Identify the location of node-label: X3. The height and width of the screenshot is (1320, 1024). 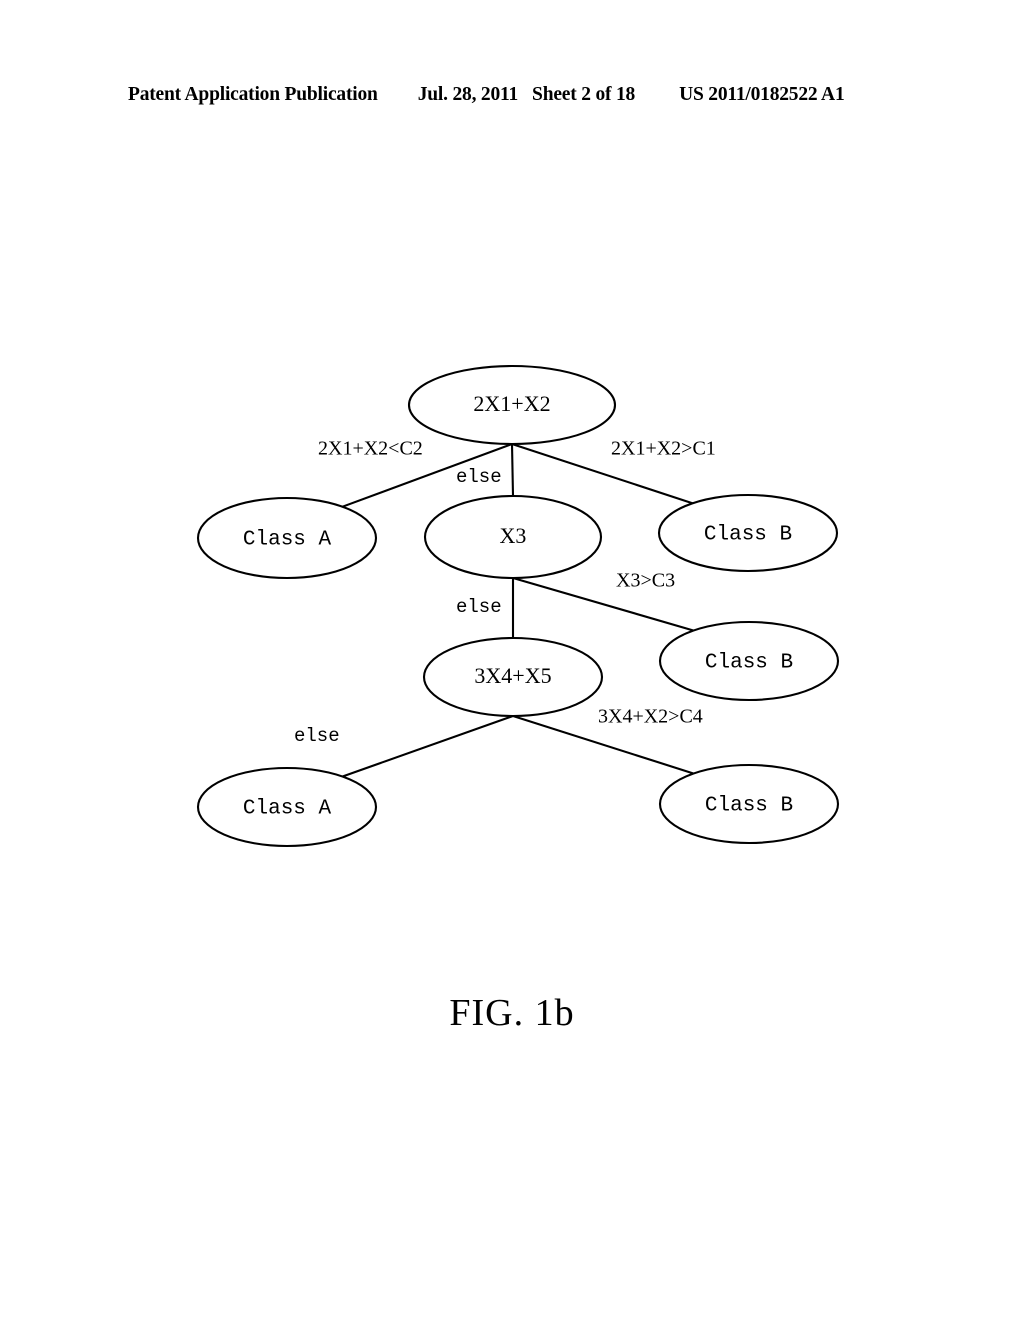
(513, 535).